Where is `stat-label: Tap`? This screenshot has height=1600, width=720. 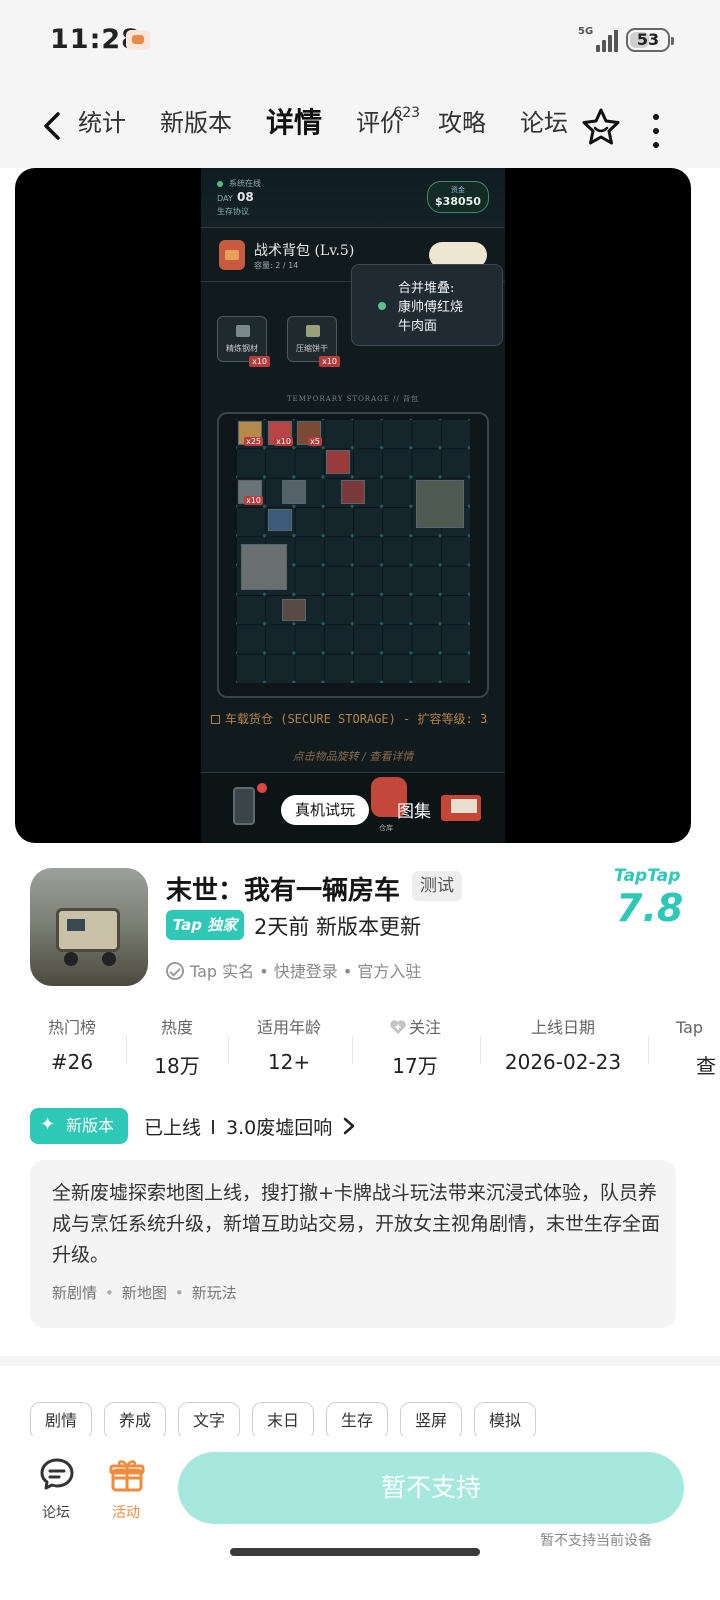 stat-label: Tap is located at coordinates (690, 1027).